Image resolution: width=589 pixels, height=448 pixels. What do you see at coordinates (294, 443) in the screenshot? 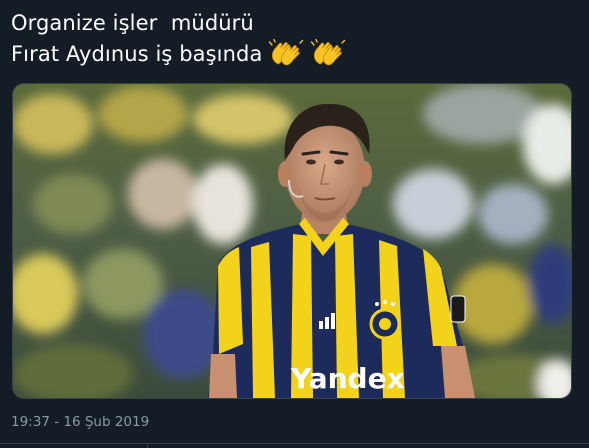
I see `divider` at bounding box center [294, 443].